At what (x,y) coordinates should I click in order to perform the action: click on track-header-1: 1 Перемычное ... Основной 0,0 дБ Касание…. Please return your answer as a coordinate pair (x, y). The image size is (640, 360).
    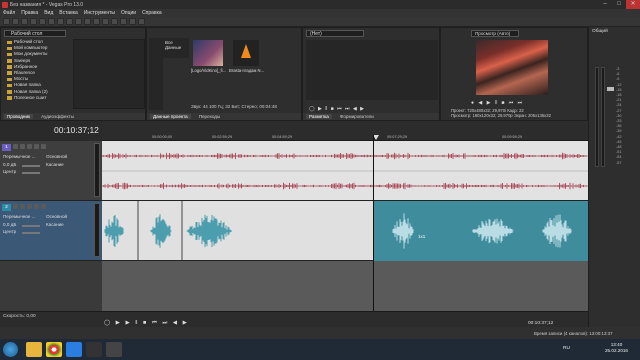
    Looking at the image, I should click on (51, 171).